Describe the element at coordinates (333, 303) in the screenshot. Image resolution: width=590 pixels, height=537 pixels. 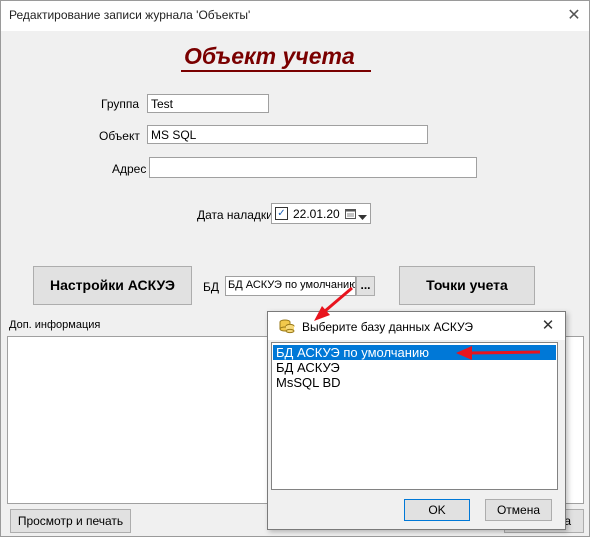
I see `arrow-to-dialog-icon` at that location.